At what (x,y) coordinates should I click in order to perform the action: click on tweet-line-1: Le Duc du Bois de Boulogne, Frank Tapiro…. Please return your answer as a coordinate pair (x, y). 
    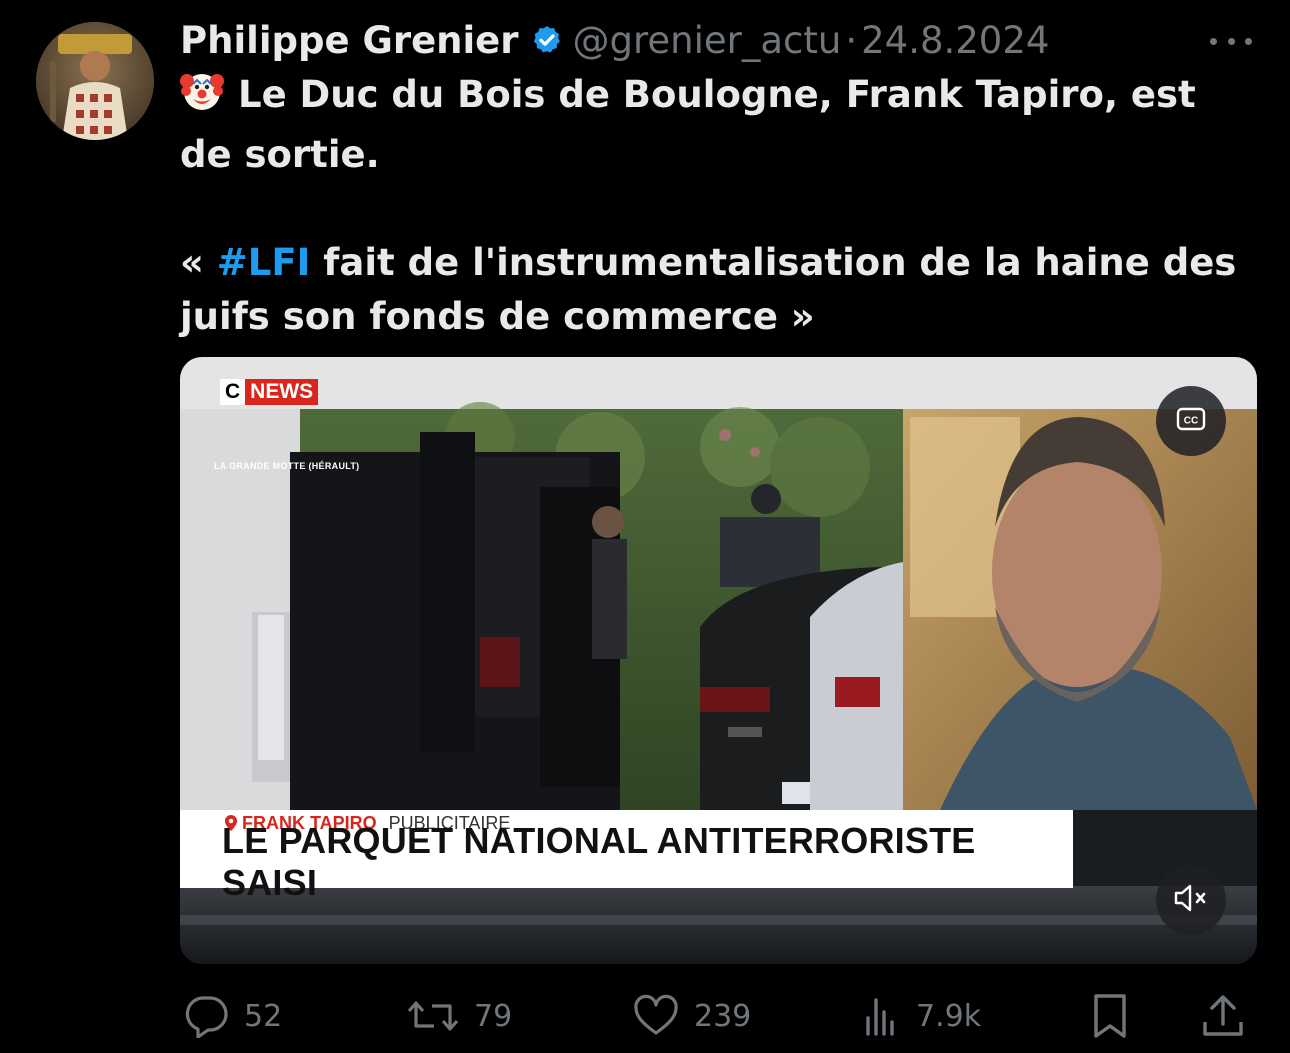
    Looking at the image, I should click on (688, 124).